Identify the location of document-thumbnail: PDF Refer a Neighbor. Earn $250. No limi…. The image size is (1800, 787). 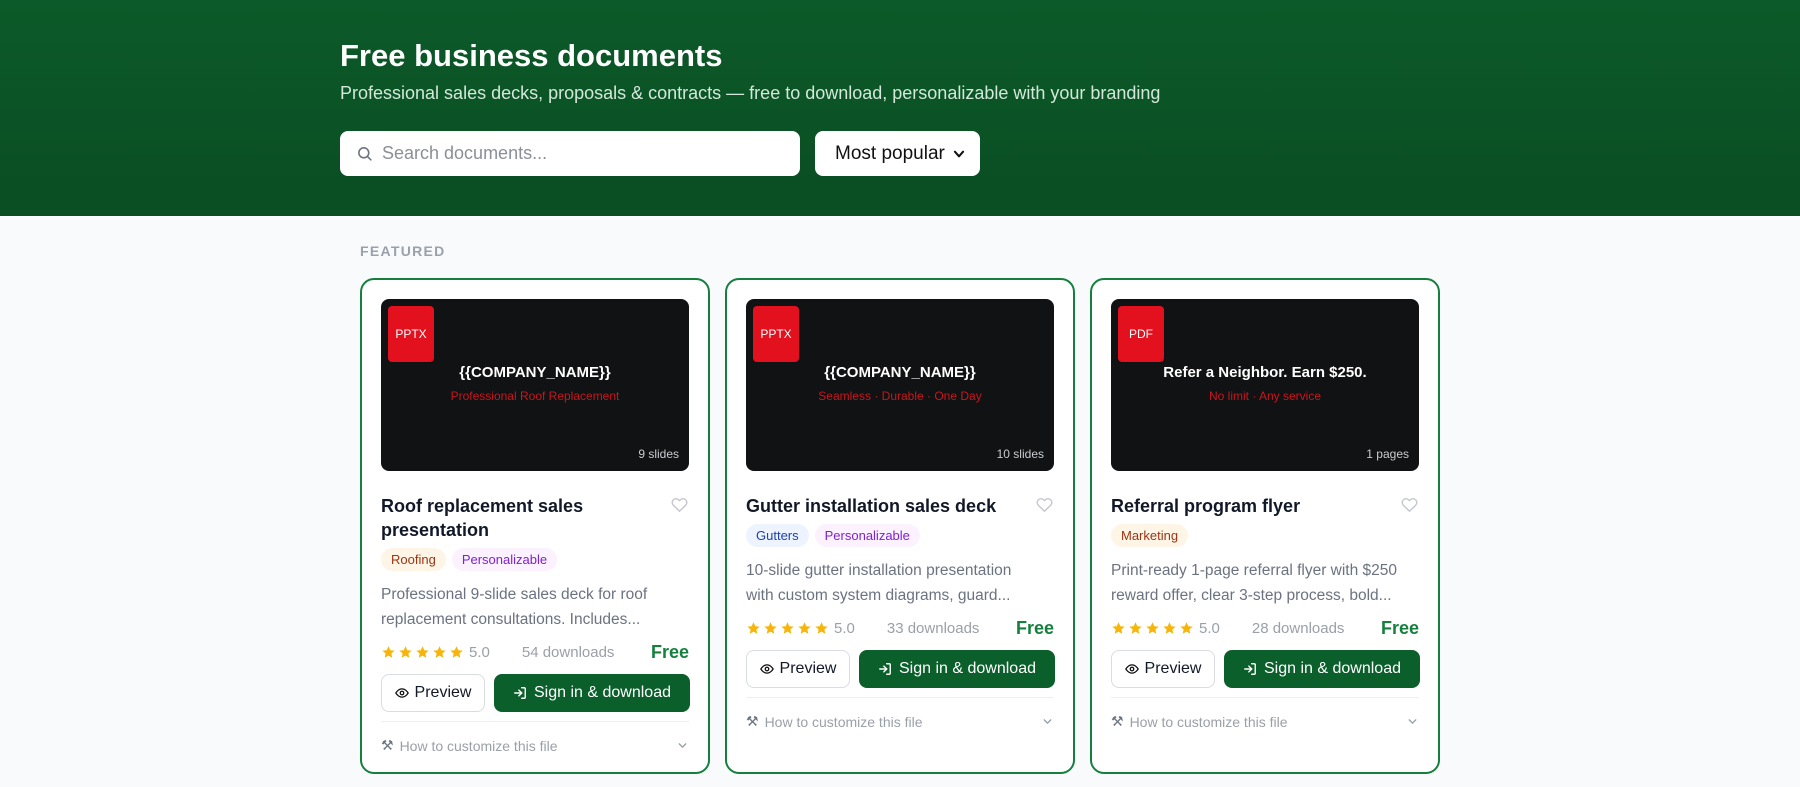
(1265, 385).